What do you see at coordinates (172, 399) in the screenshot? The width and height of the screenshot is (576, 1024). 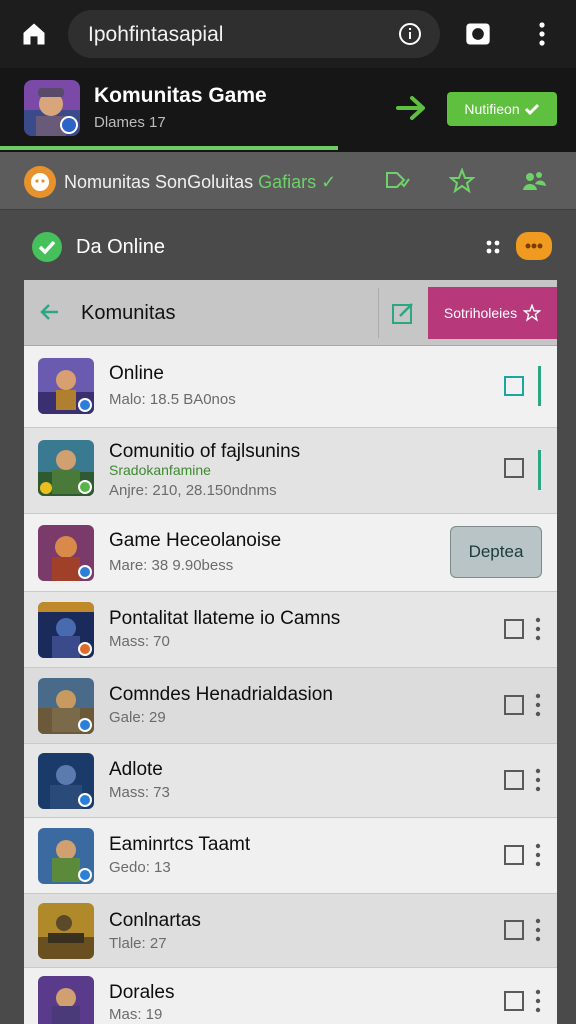 I see `item-meta: Malo: 18.5 BA0nos` at bounding box center [172, 399].